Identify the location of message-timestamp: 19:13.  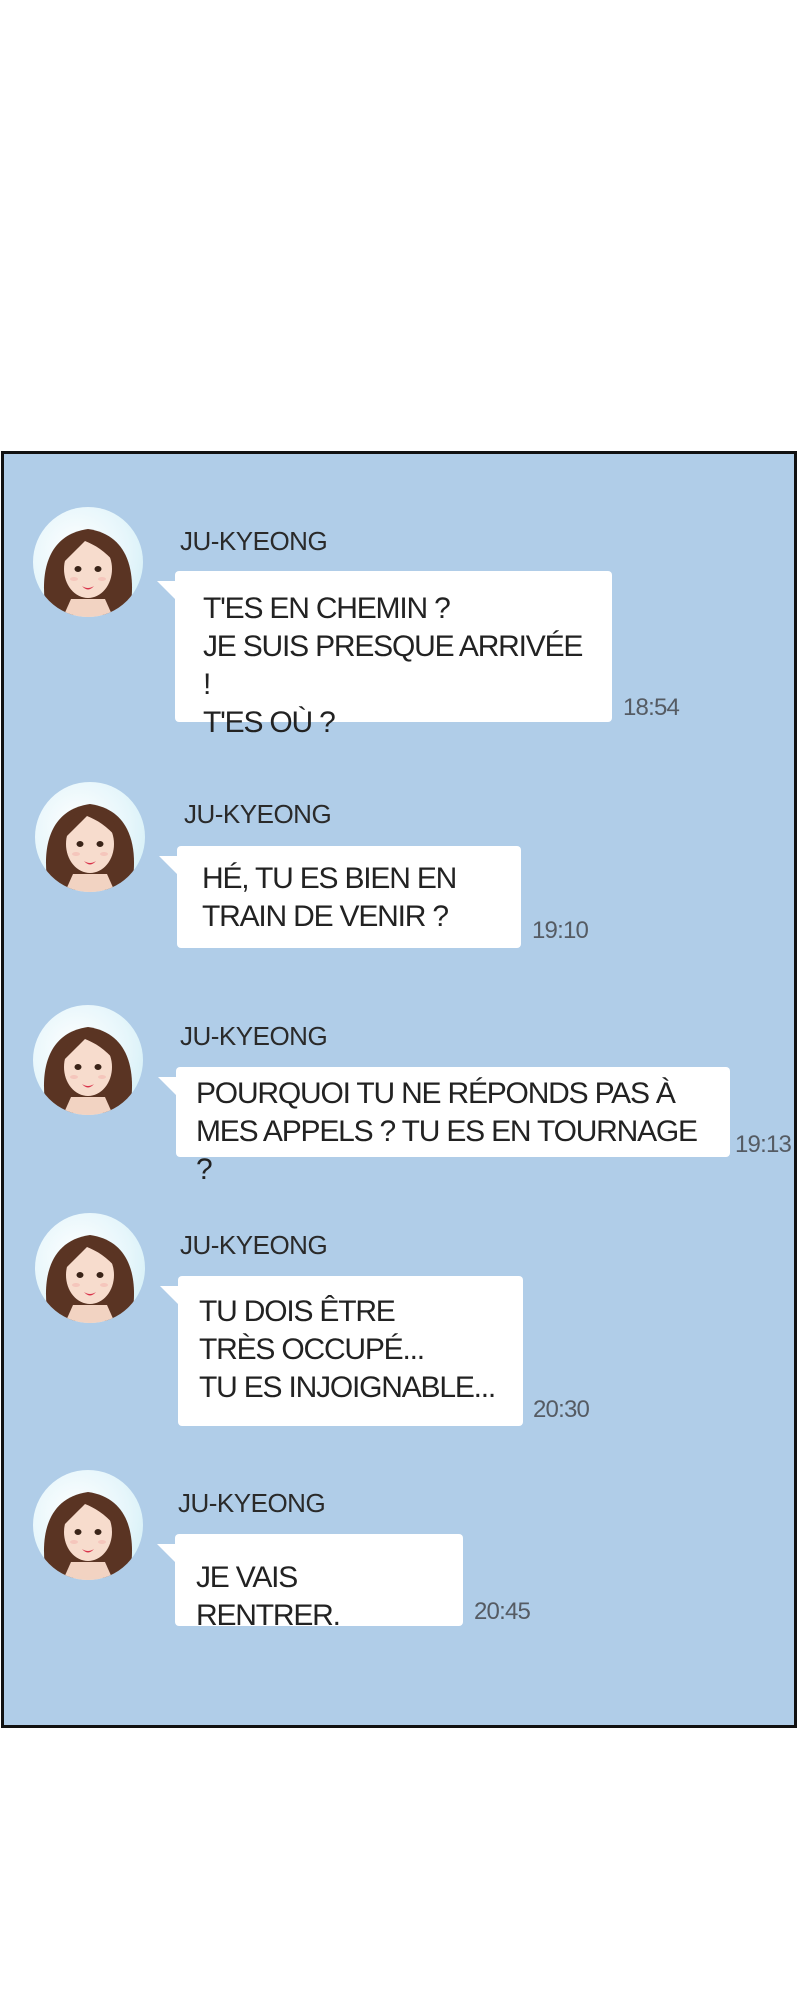
(763, 1144).